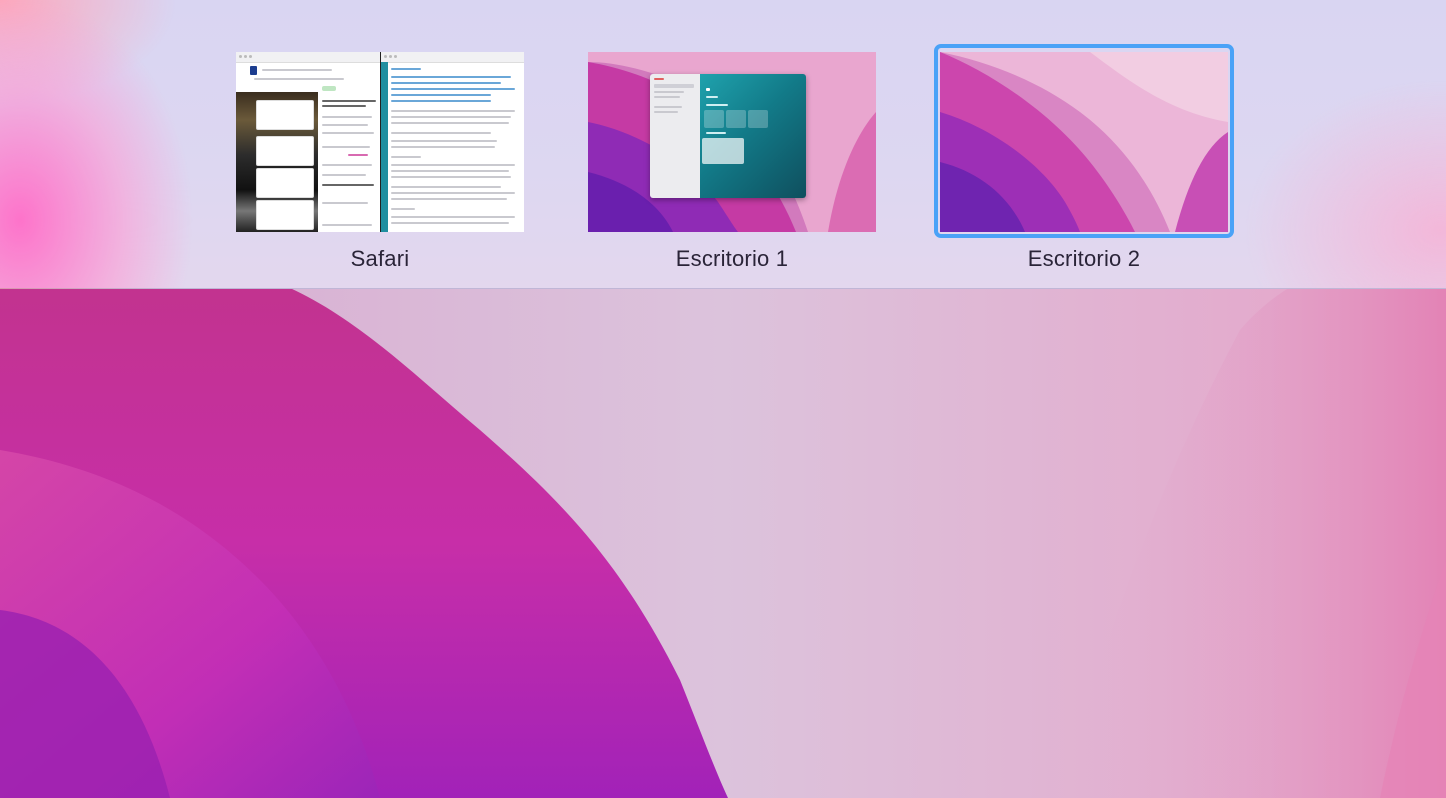 The height and width of the screenshot is (798, 1446). Describe the element at coordinates (309, 142) in the screenshot. I see `safari-window-left` at that location.